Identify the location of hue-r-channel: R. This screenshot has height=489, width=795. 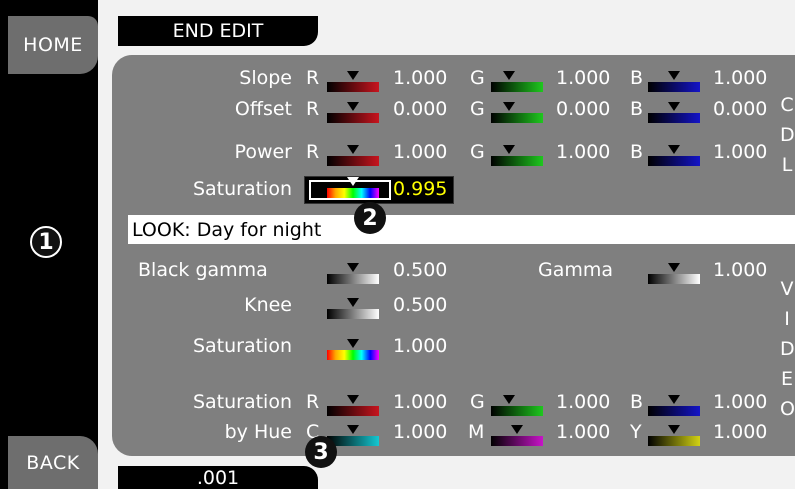
(313, 402).